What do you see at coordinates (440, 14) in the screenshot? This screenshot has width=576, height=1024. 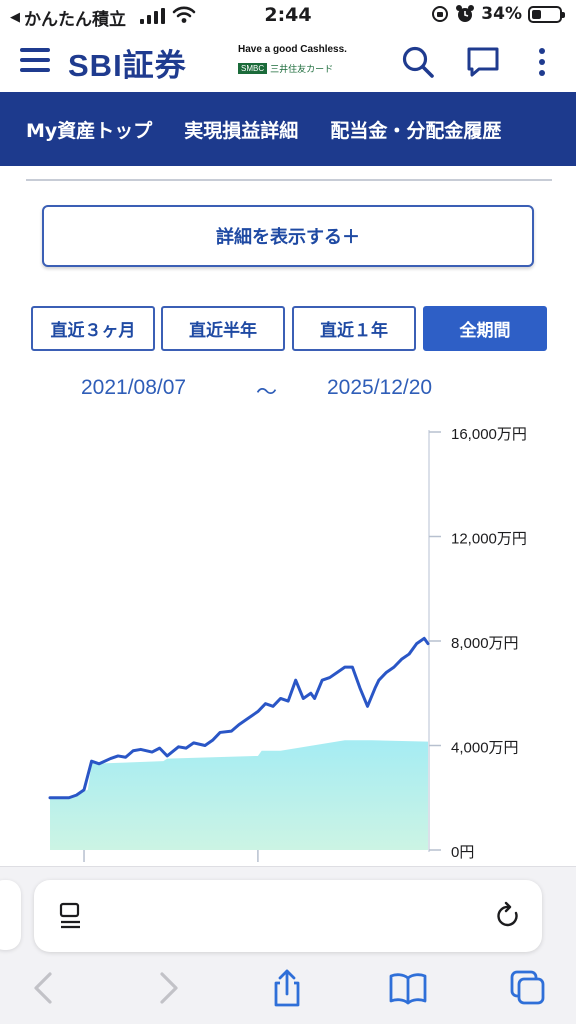 I see `orientation-lock-icon` at bounding box center [440, 14].